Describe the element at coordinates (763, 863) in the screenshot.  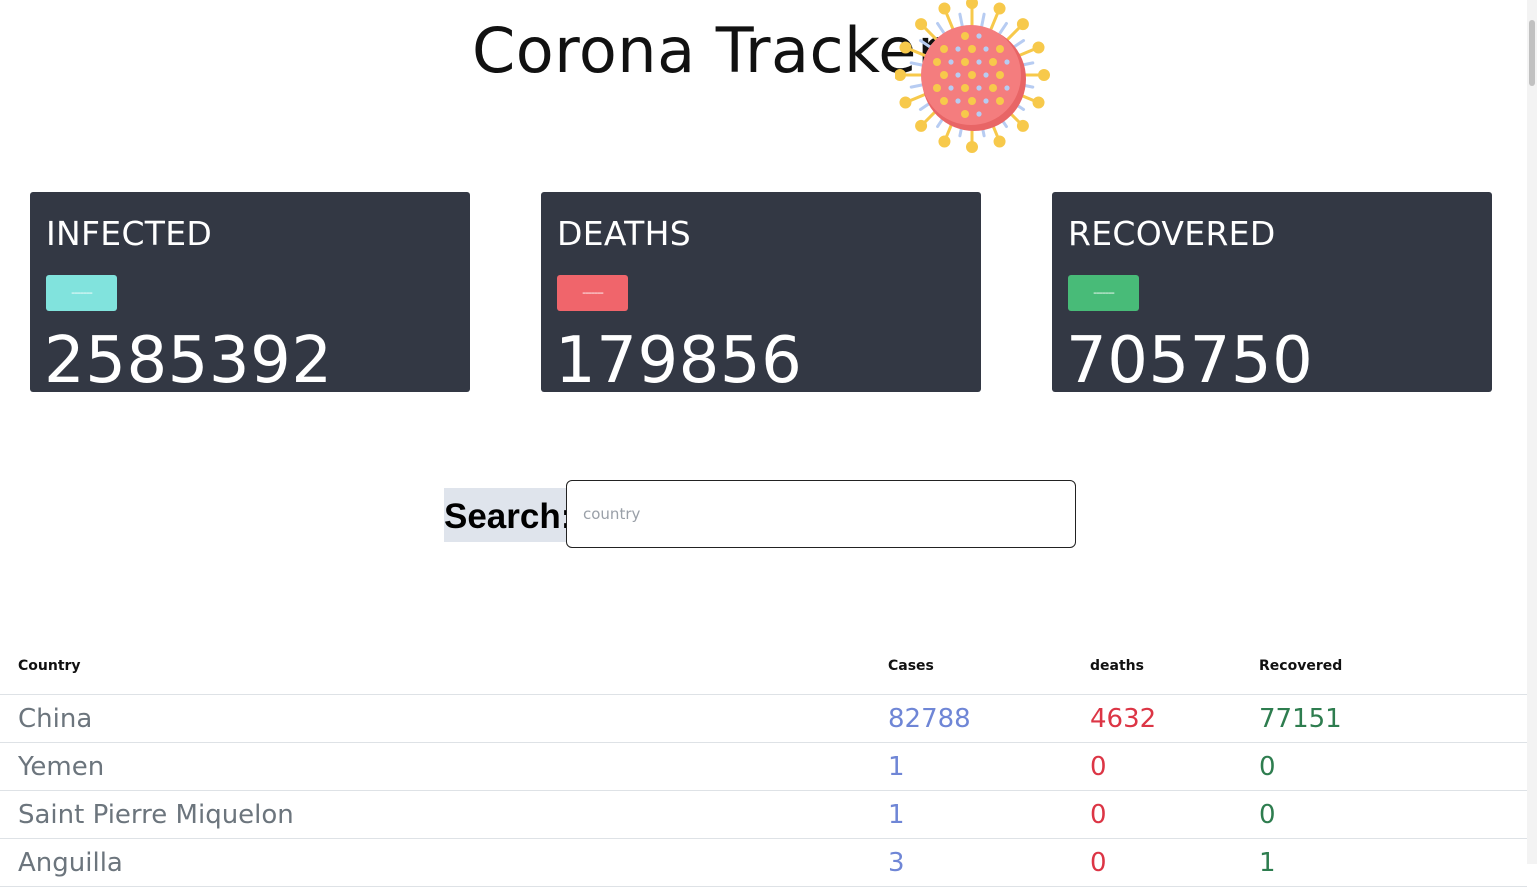
I see `table-row: Anguilla 3 0 1` at that location.